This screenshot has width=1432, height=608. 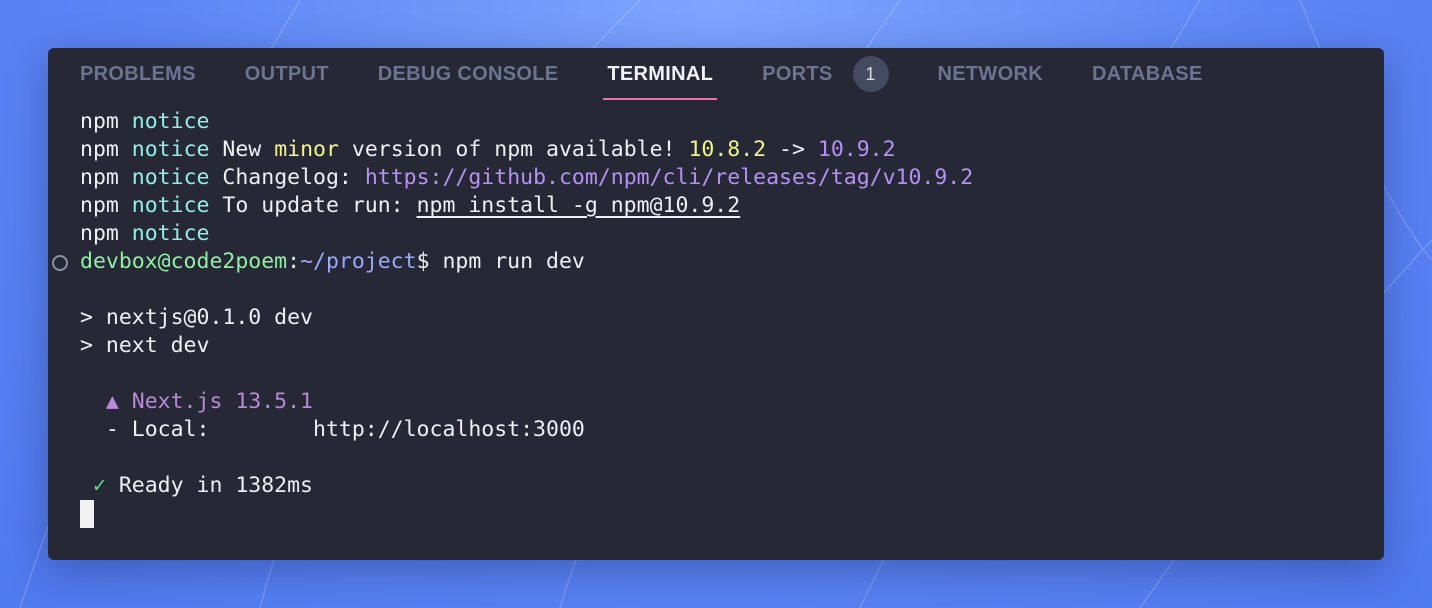 I want to click on tab-ports: PORTS 1, so click(x=825, y=74).